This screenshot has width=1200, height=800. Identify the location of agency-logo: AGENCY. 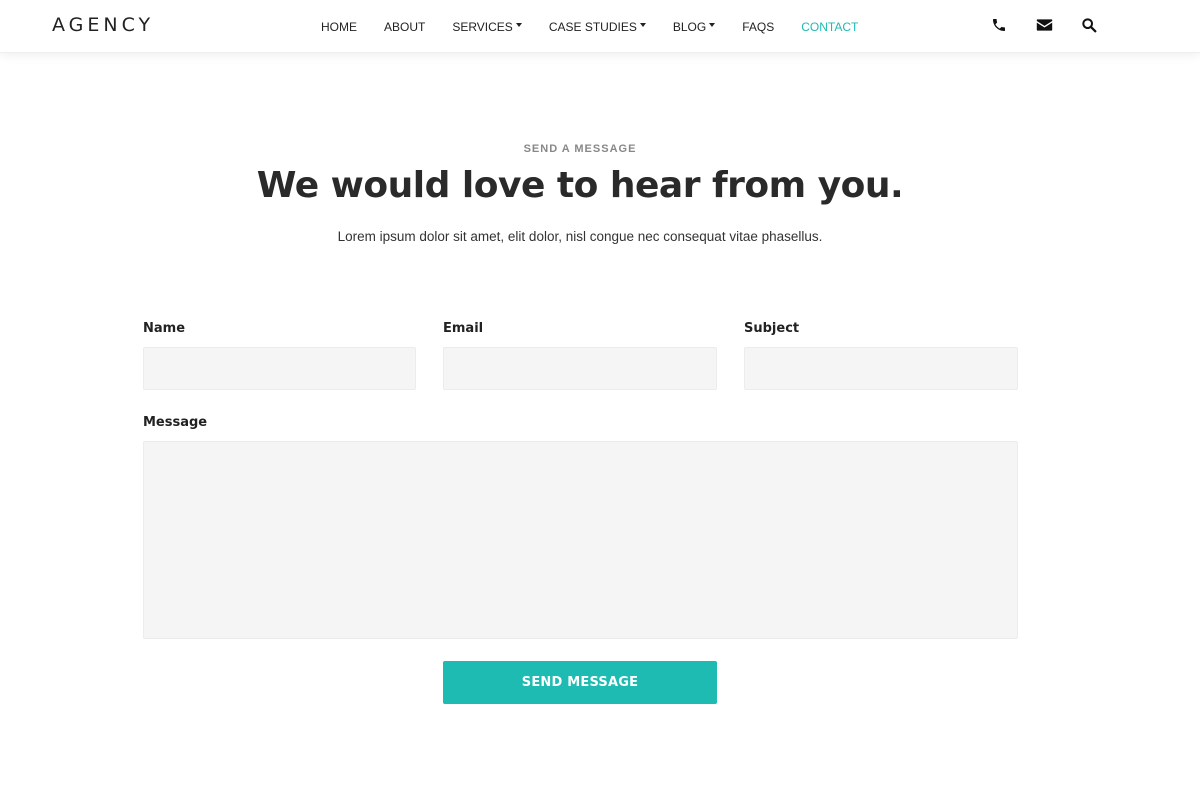
(103, 25).